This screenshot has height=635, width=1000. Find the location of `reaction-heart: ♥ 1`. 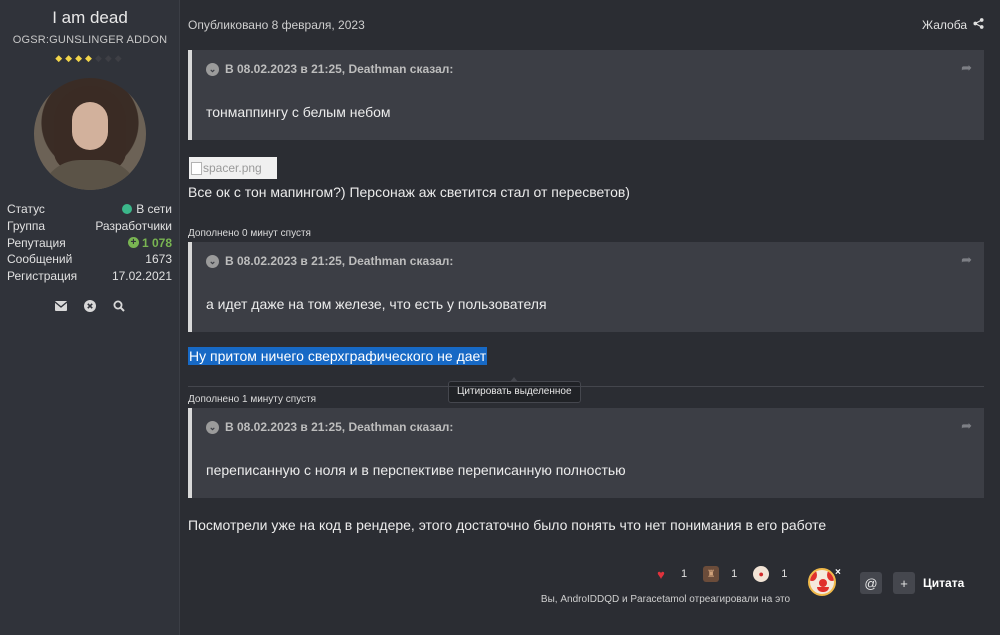

reaction-heart: ♥ 1 is located at coordinates (670, 574).